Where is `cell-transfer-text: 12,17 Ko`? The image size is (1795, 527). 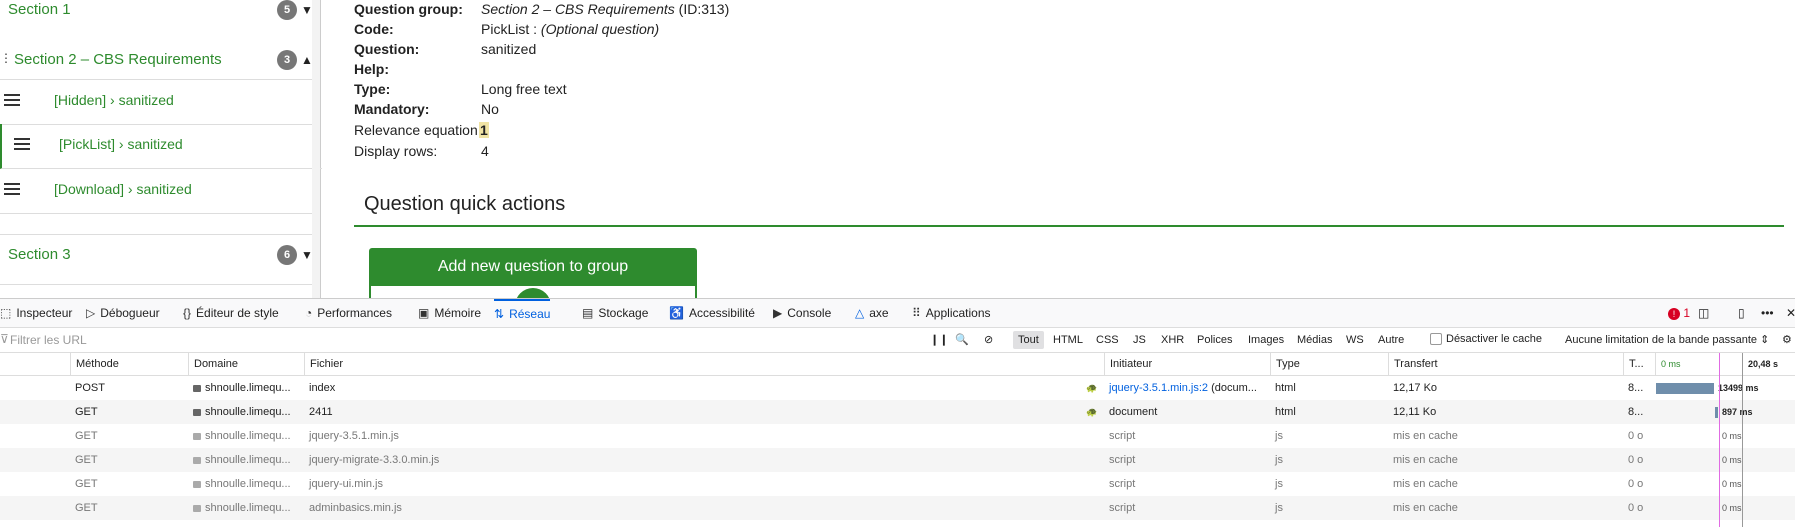 cell-transfer-text: 12,17 Ko is located at coordinates (1415, 388).